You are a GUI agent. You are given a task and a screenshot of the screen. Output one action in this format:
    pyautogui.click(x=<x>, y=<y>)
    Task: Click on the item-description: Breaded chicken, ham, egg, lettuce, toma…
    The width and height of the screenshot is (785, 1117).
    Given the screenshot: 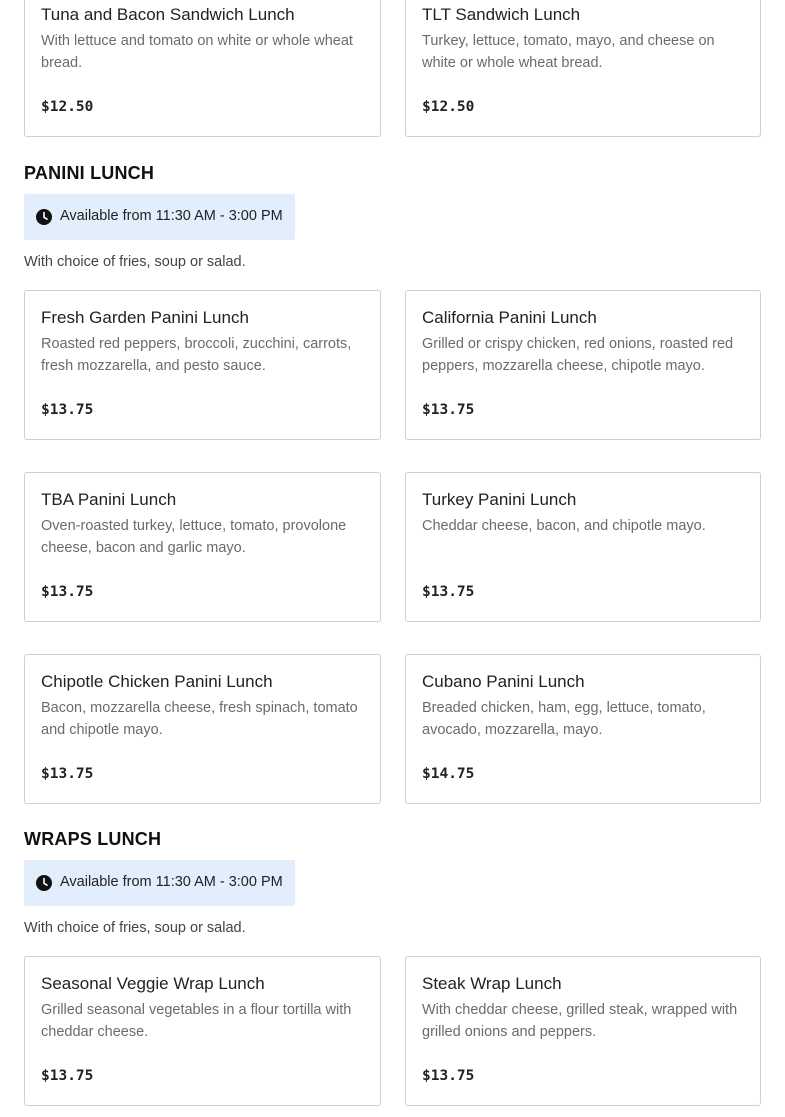 What is the action you would take?
    pyautogui.click(x=564, y=719)
    